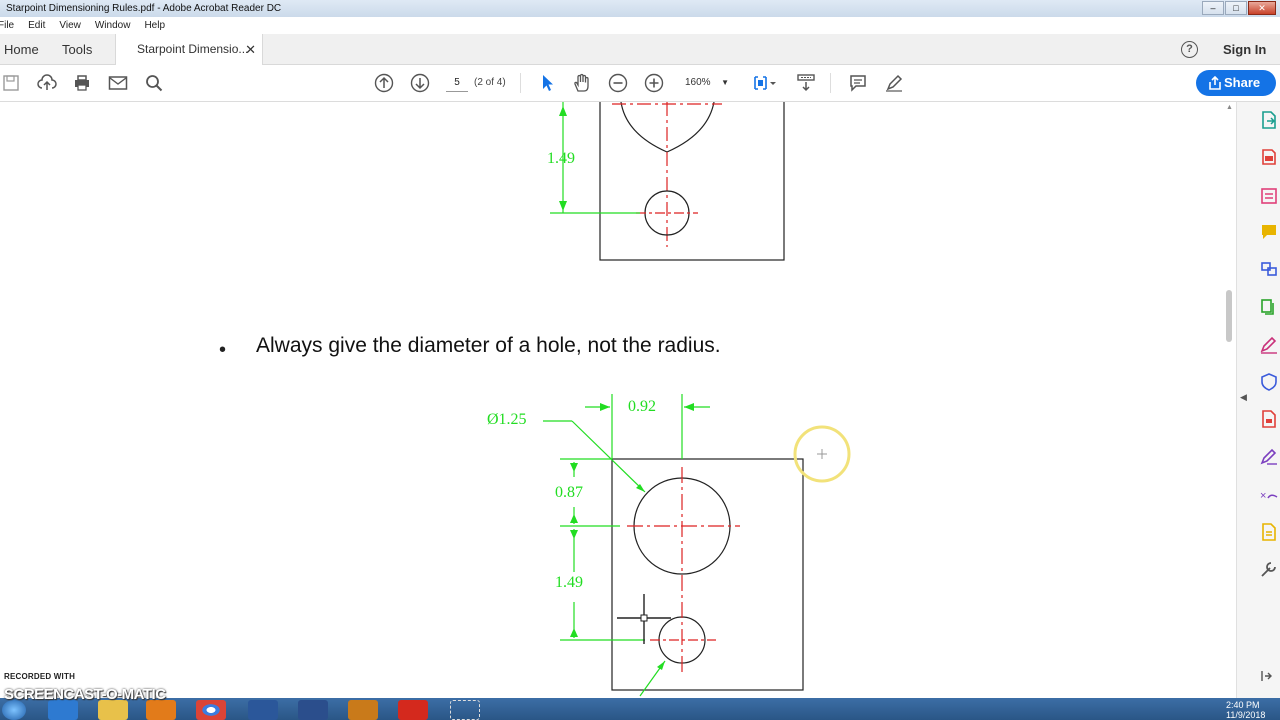  What do you see at coordinates (569, 582) in the screenshot?
I see `lower-vertical-dimension: 1.49` at bounding box center [569, 582].